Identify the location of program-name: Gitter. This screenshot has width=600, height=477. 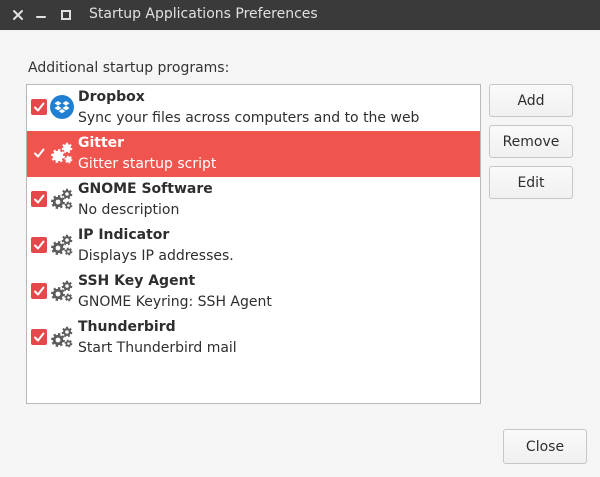
(101, 143).